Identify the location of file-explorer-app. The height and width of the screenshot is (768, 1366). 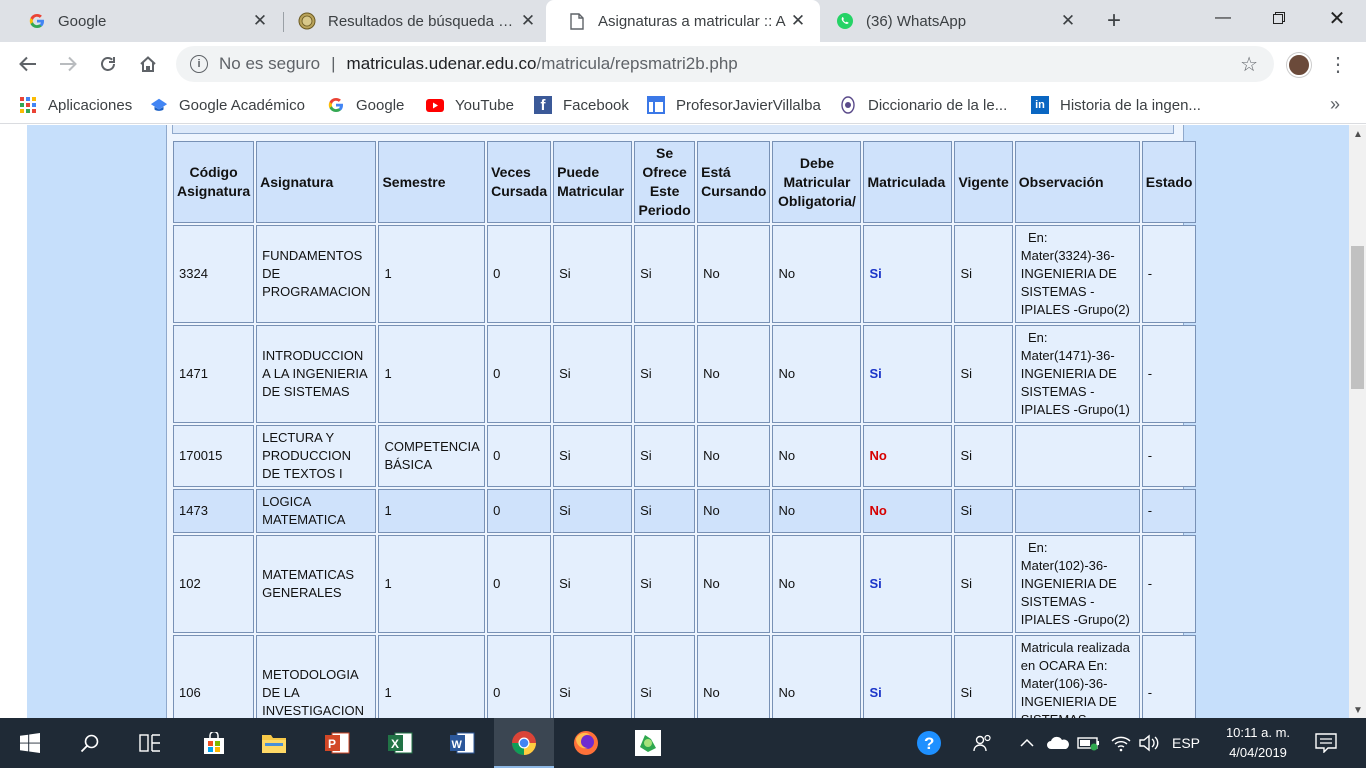
(274, 743).